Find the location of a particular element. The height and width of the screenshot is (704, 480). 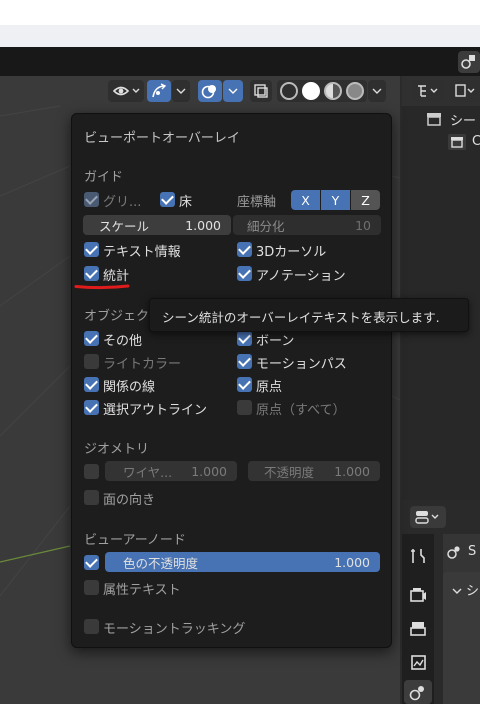

origins-all-checkbox is located at coordinates (244, 407).